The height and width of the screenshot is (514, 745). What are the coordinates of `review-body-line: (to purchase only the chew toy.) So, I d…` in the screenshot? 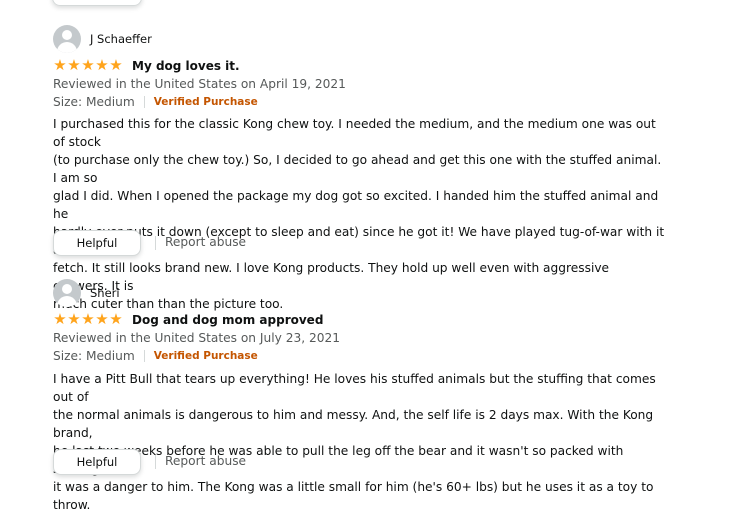 It's located at (357, 169).